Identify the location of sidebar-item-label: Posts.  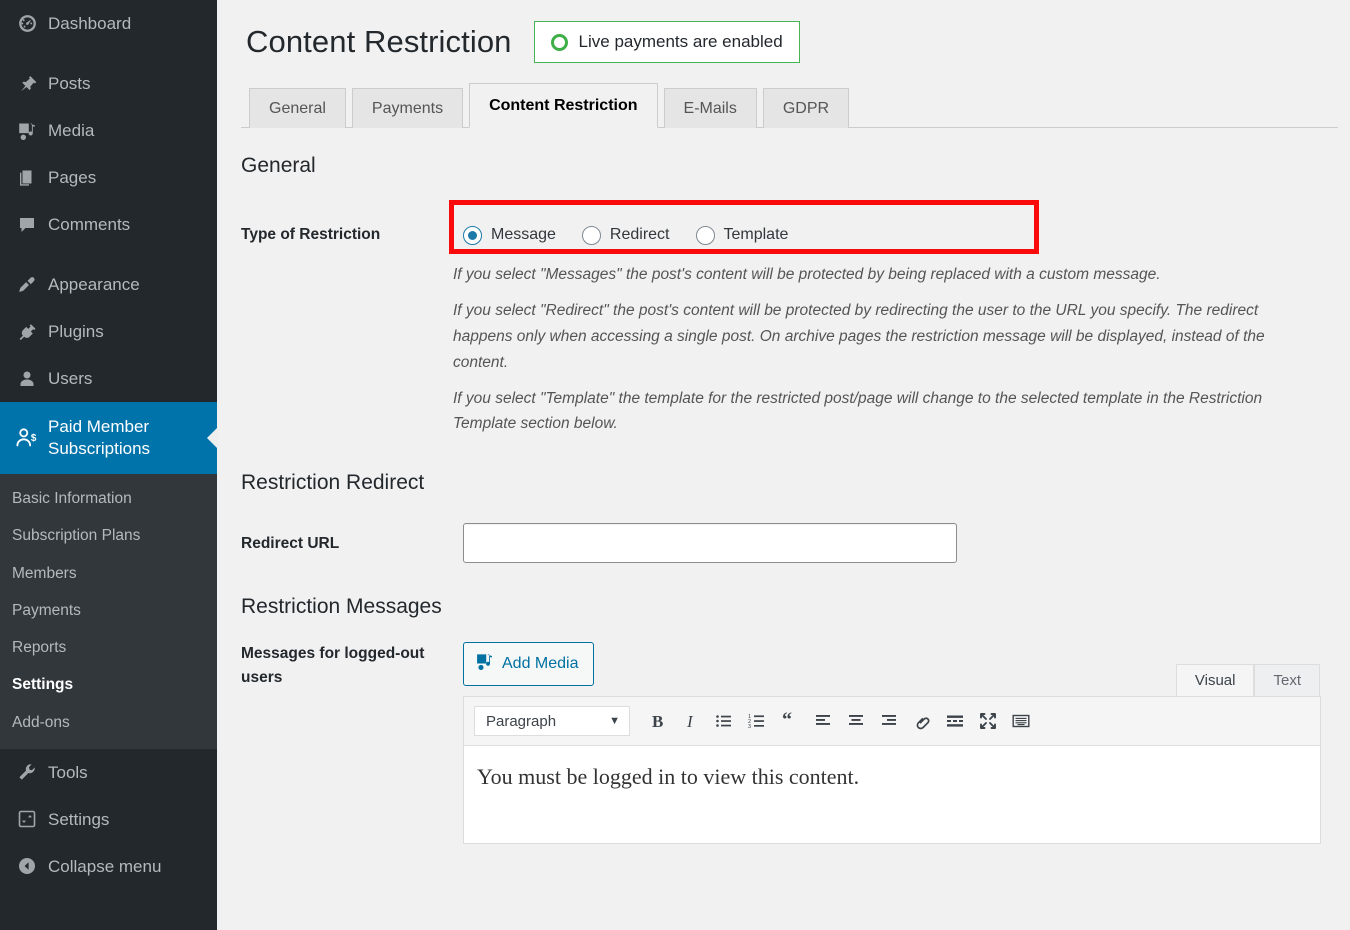
(69, 83).